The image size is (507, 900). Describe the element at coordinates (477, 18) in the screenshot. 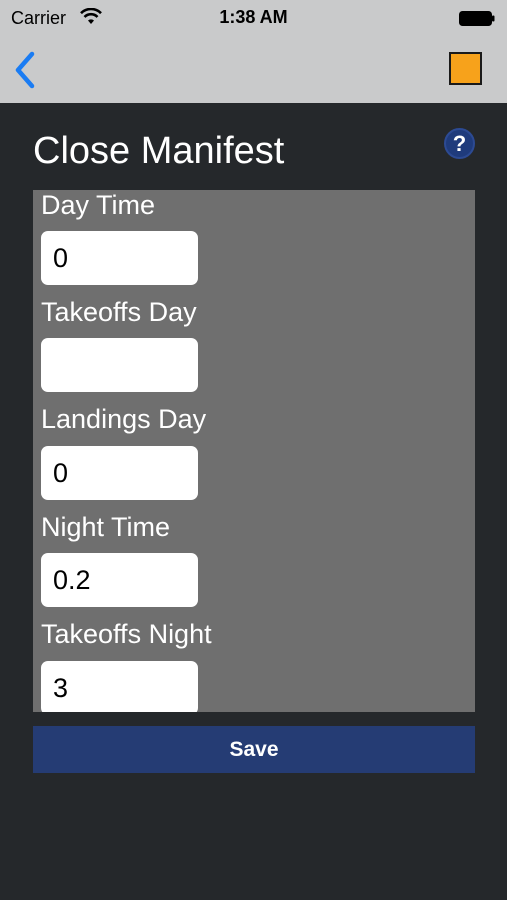

I see `battery-icon` at that location.